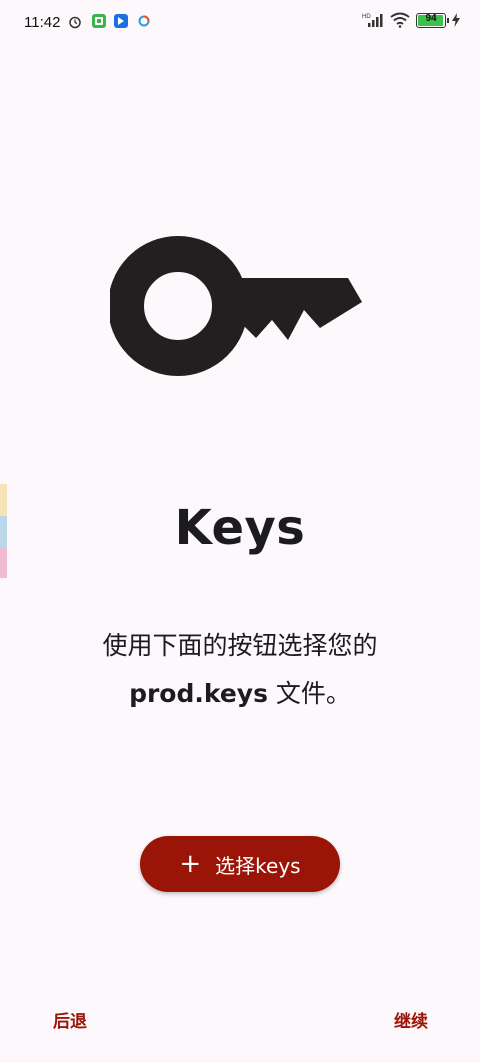 The height and width of the screenshot is (1063, 480). I want to click on filename: prod.keys, so click(198, 693).